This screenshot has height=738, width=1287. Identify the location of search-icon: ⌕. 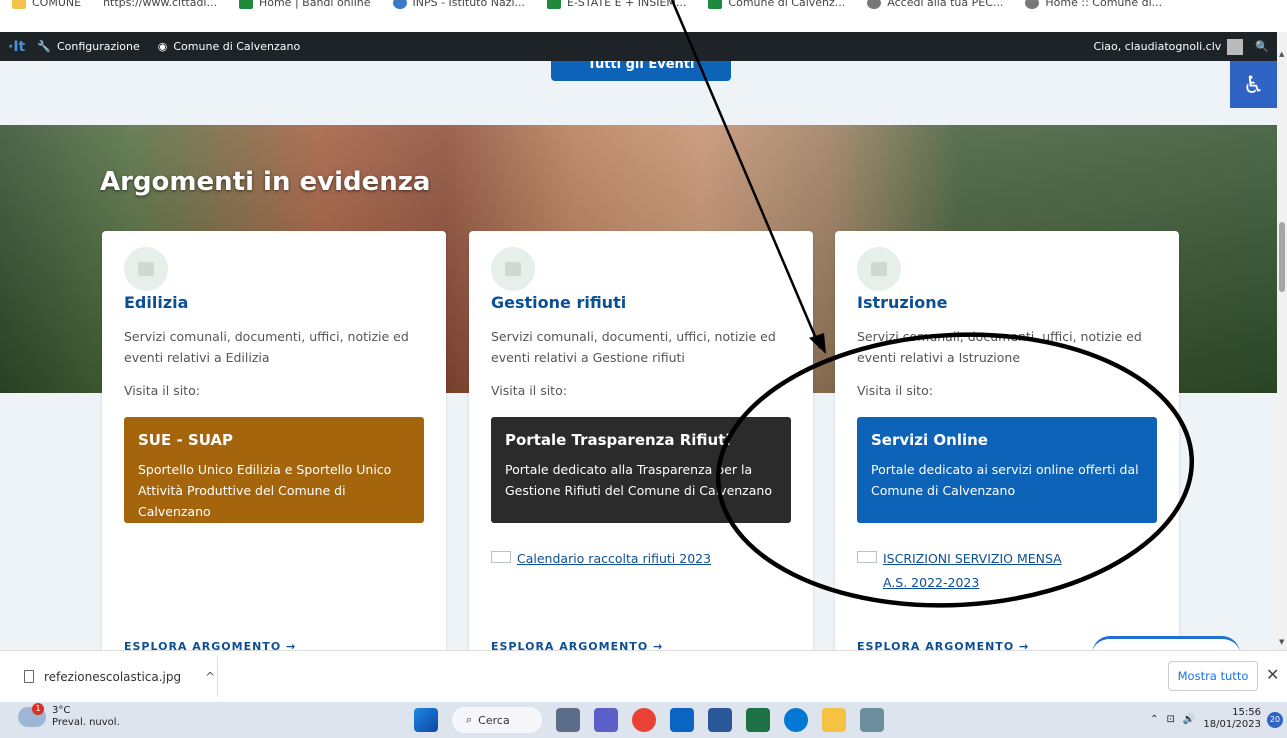
(469, 719).